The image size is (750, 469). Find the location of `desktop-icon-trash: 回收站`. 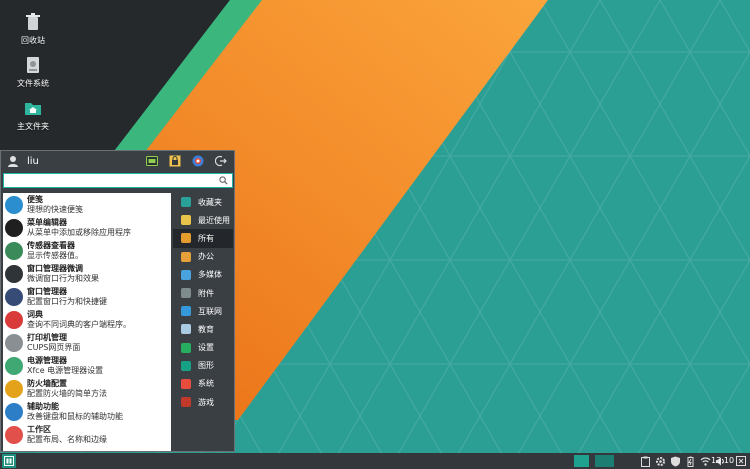

desktop-icon-trash: 回收站 is located at coordinates (33, 29).